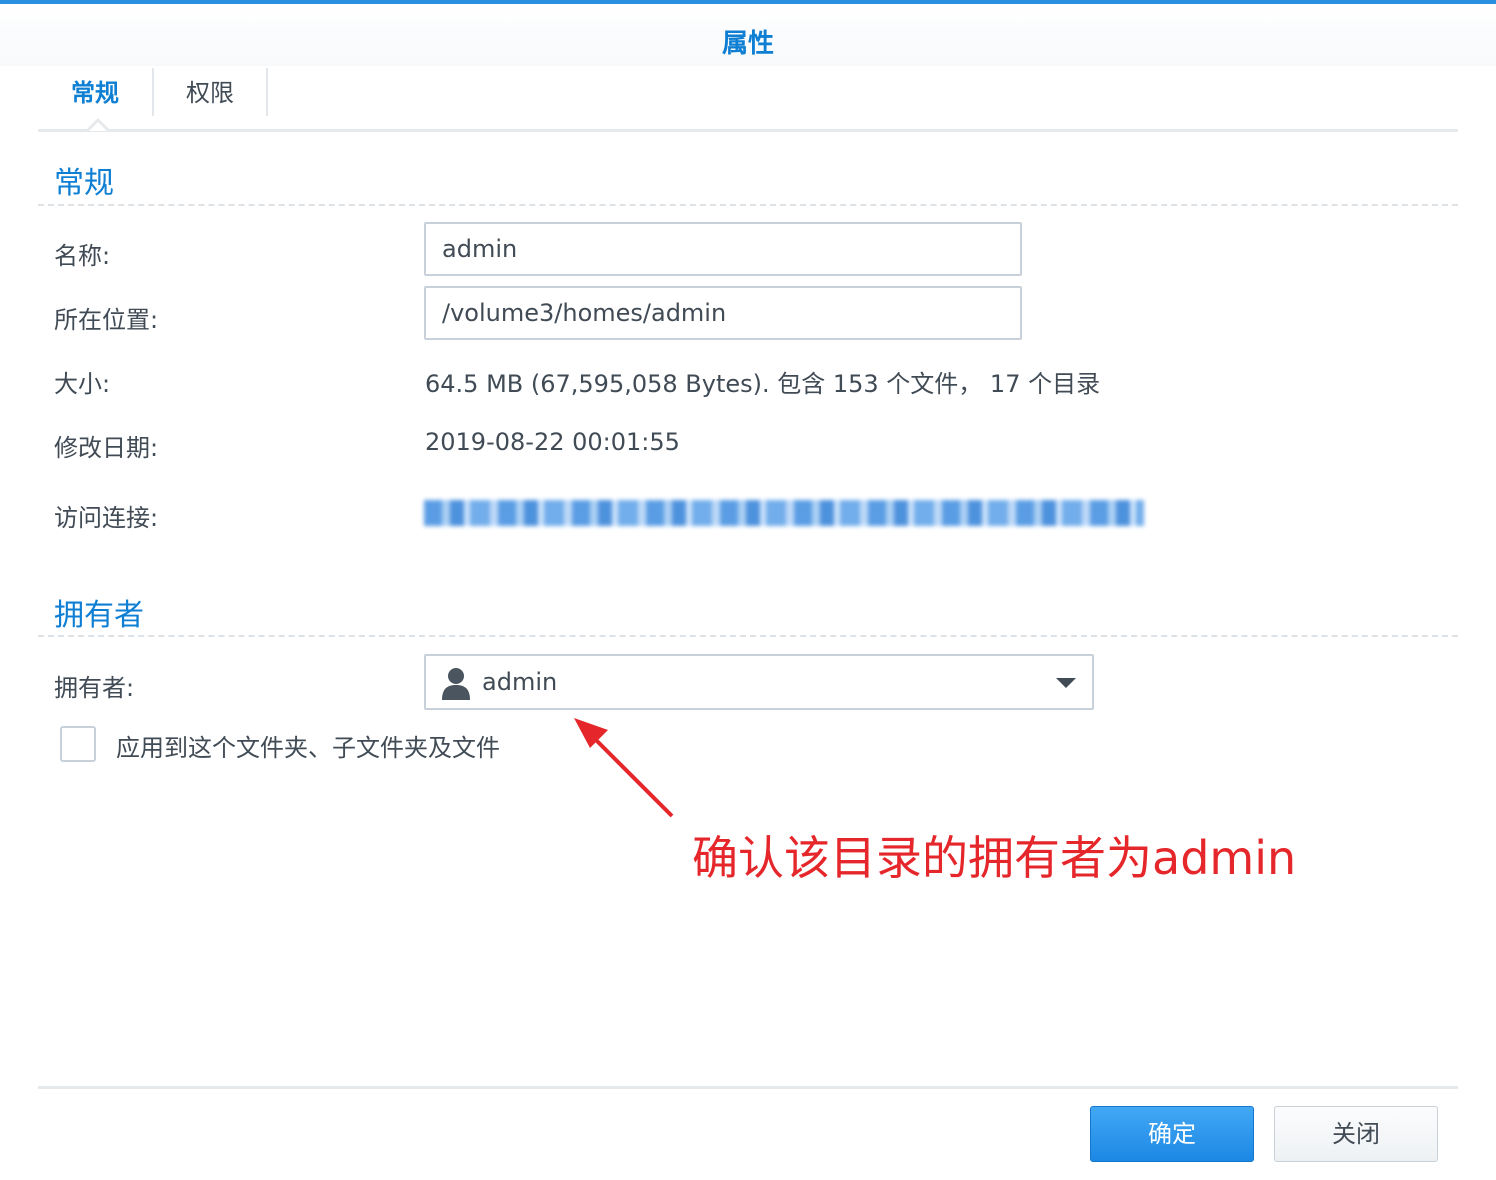 This screenshot has width=1496, height=1180. Describe the element at coordinates (308, 745) in the screenshot. I see `apply-recursive-label: 应用到这个文件夹、子文件夹及文件` at that location.